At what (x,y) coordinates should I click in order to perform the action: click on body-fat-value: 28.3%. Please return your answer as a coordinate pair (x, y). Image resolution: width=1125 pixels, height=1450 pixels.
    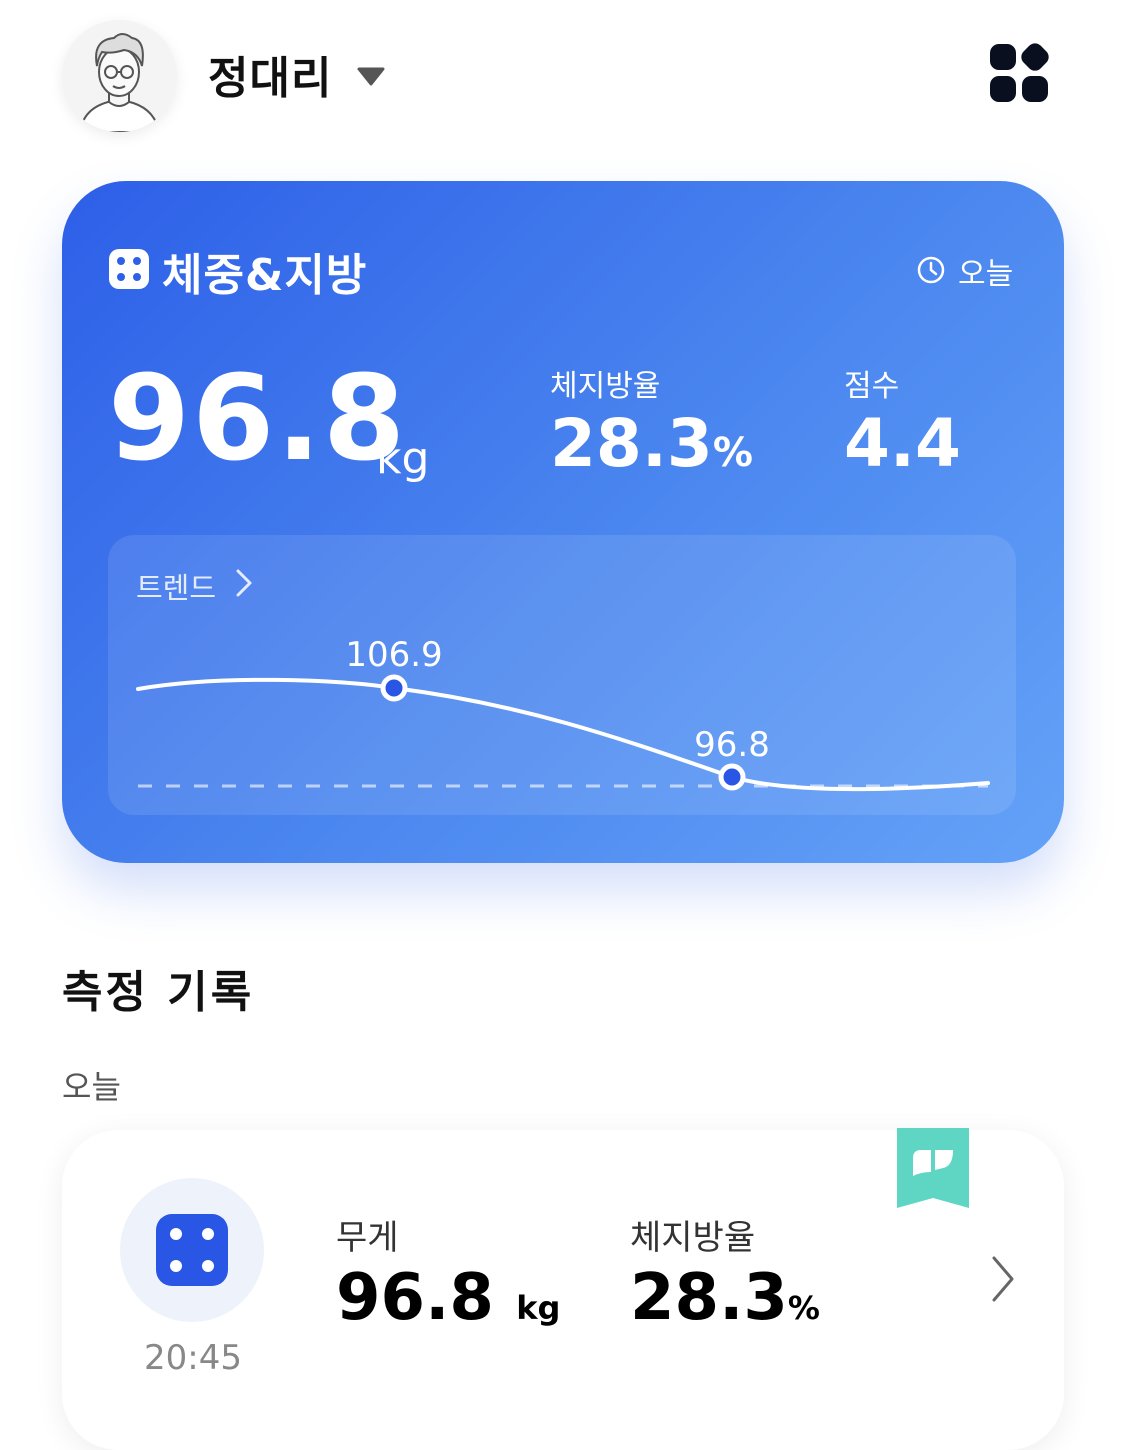
    Looking at the image, I should click on (651, 444).